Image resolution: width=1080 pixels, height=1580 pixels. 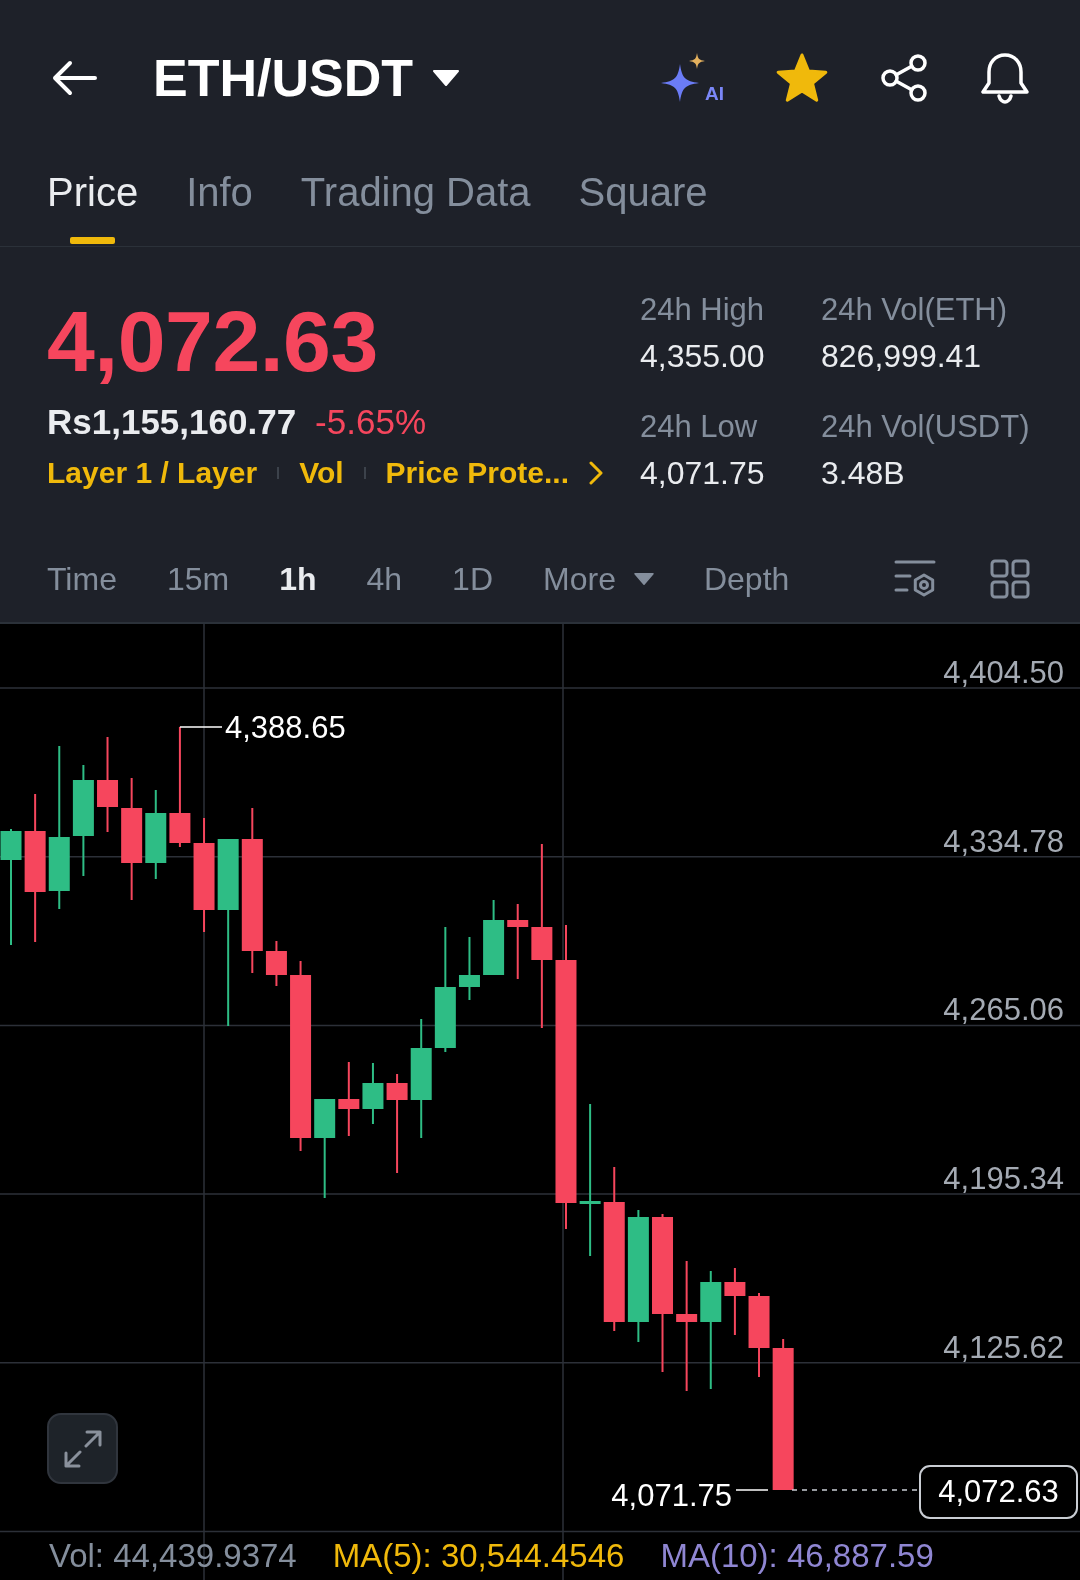 I want to click on high-price-label: 4,388.65, so click(x=285, y=727).